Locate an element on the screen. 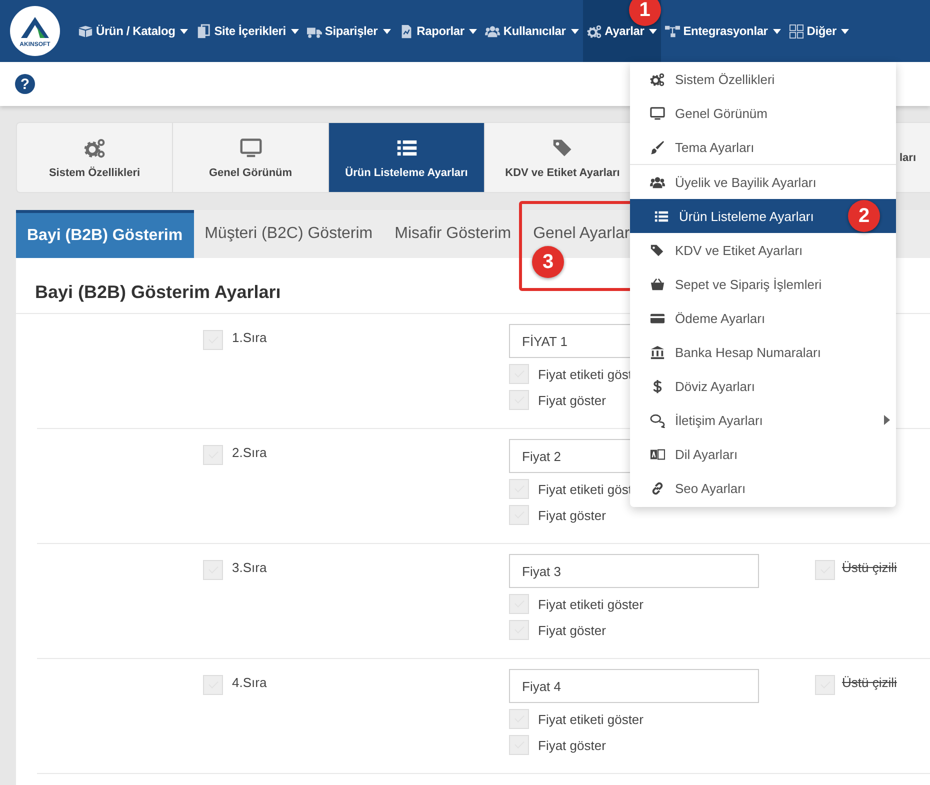 Image resolution: width=930 pixels, height=785 pixels. order-label: 2.Sıra is located at coordinates (249, 452).